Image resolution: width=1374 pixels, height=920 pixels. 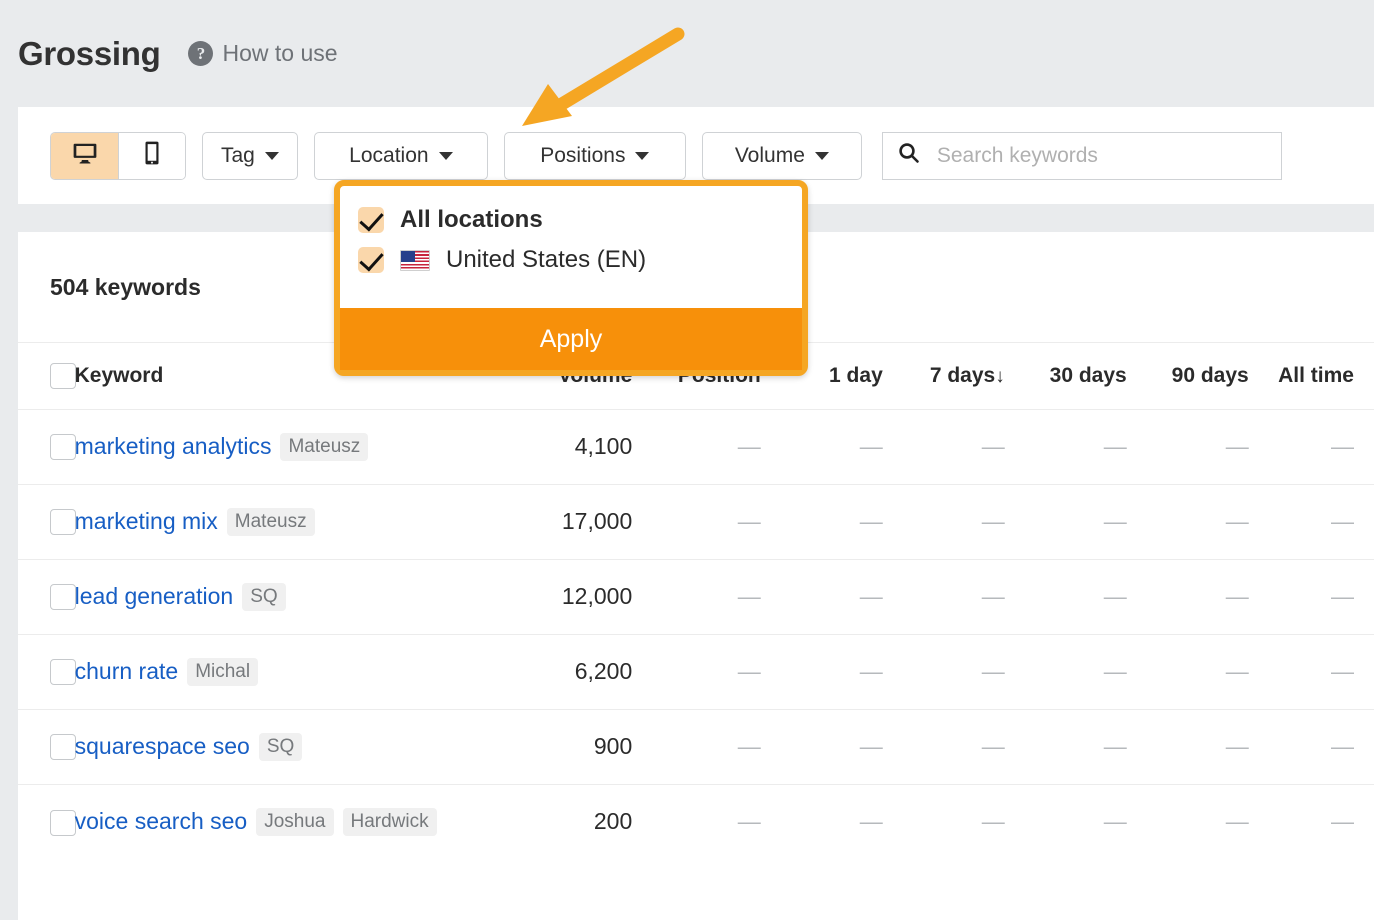 What do you see at coordinates (1311, 596) in the screenshot?
I see `change-all-time-cell: —` at bounding box center [1311, 596].